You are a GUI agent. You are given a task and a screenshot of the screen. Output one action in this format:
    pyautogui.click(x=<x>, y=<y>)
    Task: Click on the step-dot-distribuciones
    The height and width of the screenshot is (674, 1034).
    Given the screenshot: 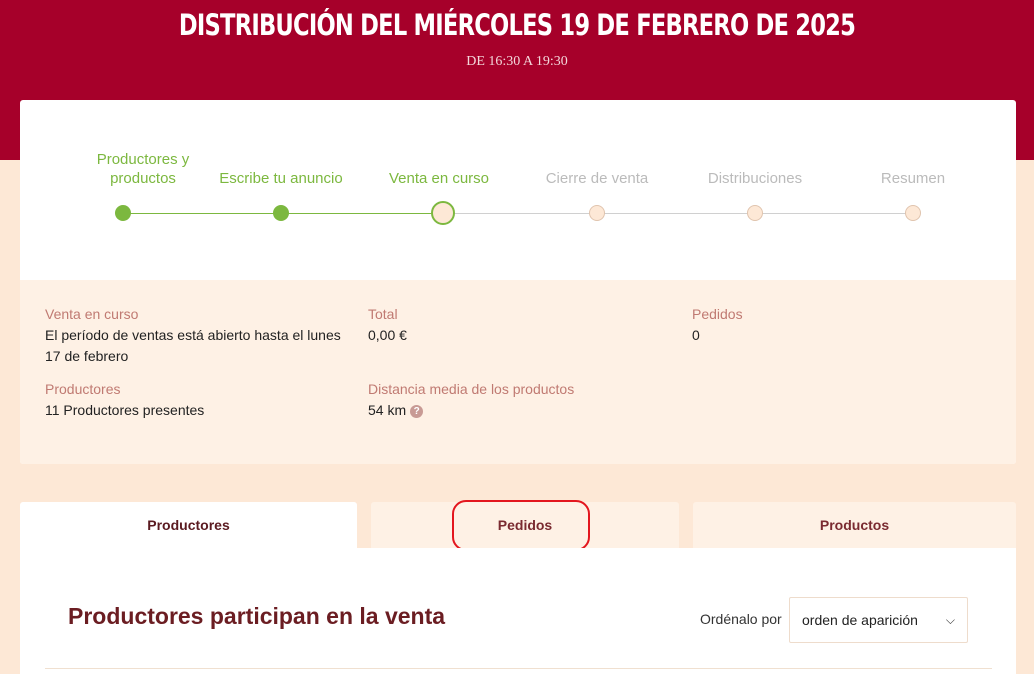 What is the action you would take?
    pyautogui.click(x=755, y=213)
    